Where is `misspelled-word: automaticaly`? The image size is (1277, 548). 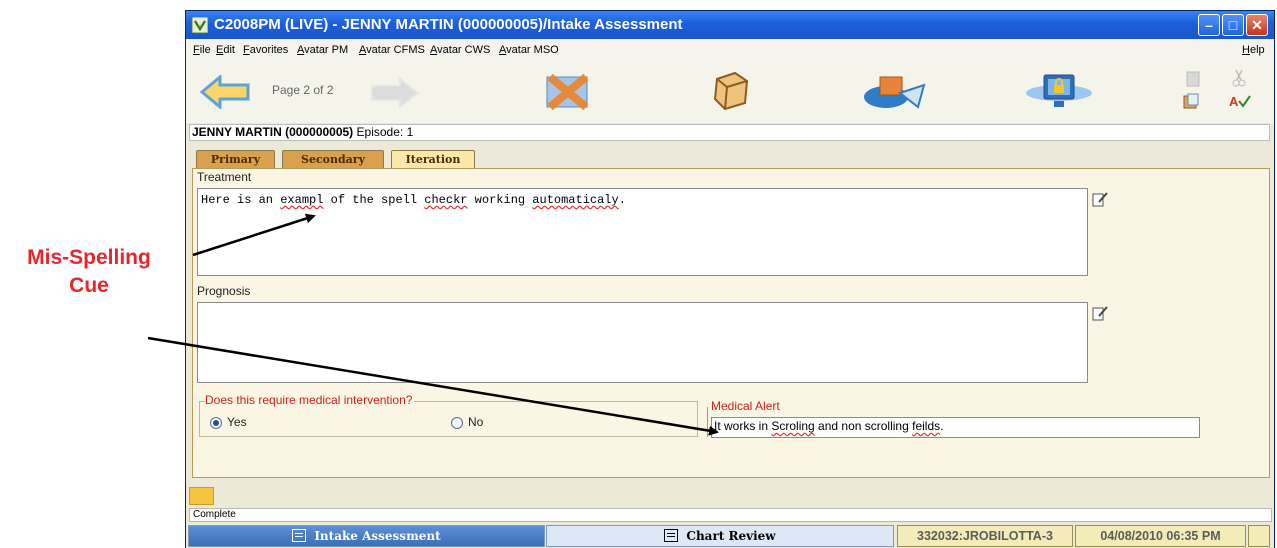
misspelled-word: automaticaly is located at coordinates (575, 200).